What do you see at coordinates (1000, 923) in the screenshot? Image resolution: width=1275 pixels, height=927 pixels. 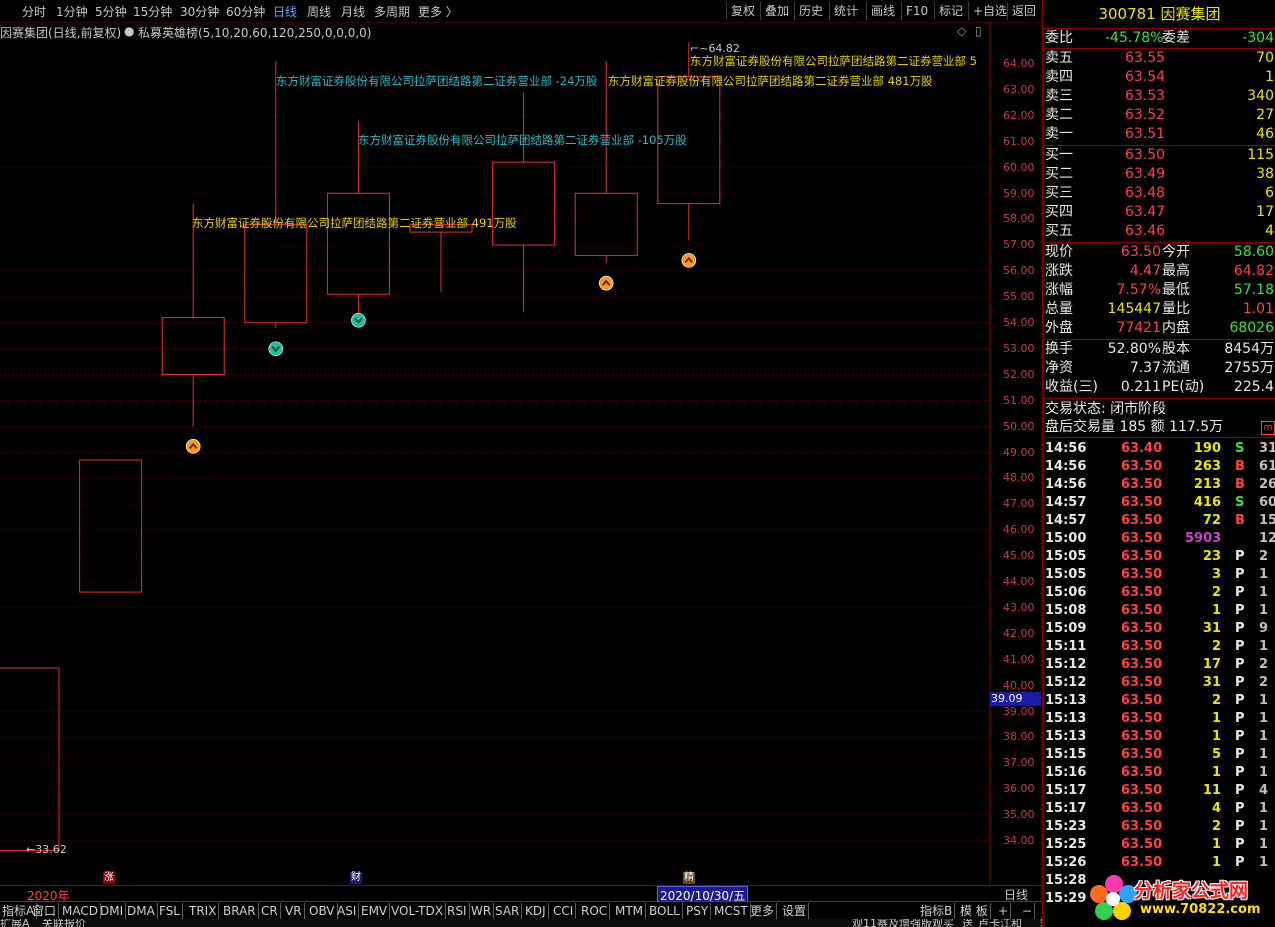 I see `status-item: 卢卡江和` at bounding box center [1000, 923].